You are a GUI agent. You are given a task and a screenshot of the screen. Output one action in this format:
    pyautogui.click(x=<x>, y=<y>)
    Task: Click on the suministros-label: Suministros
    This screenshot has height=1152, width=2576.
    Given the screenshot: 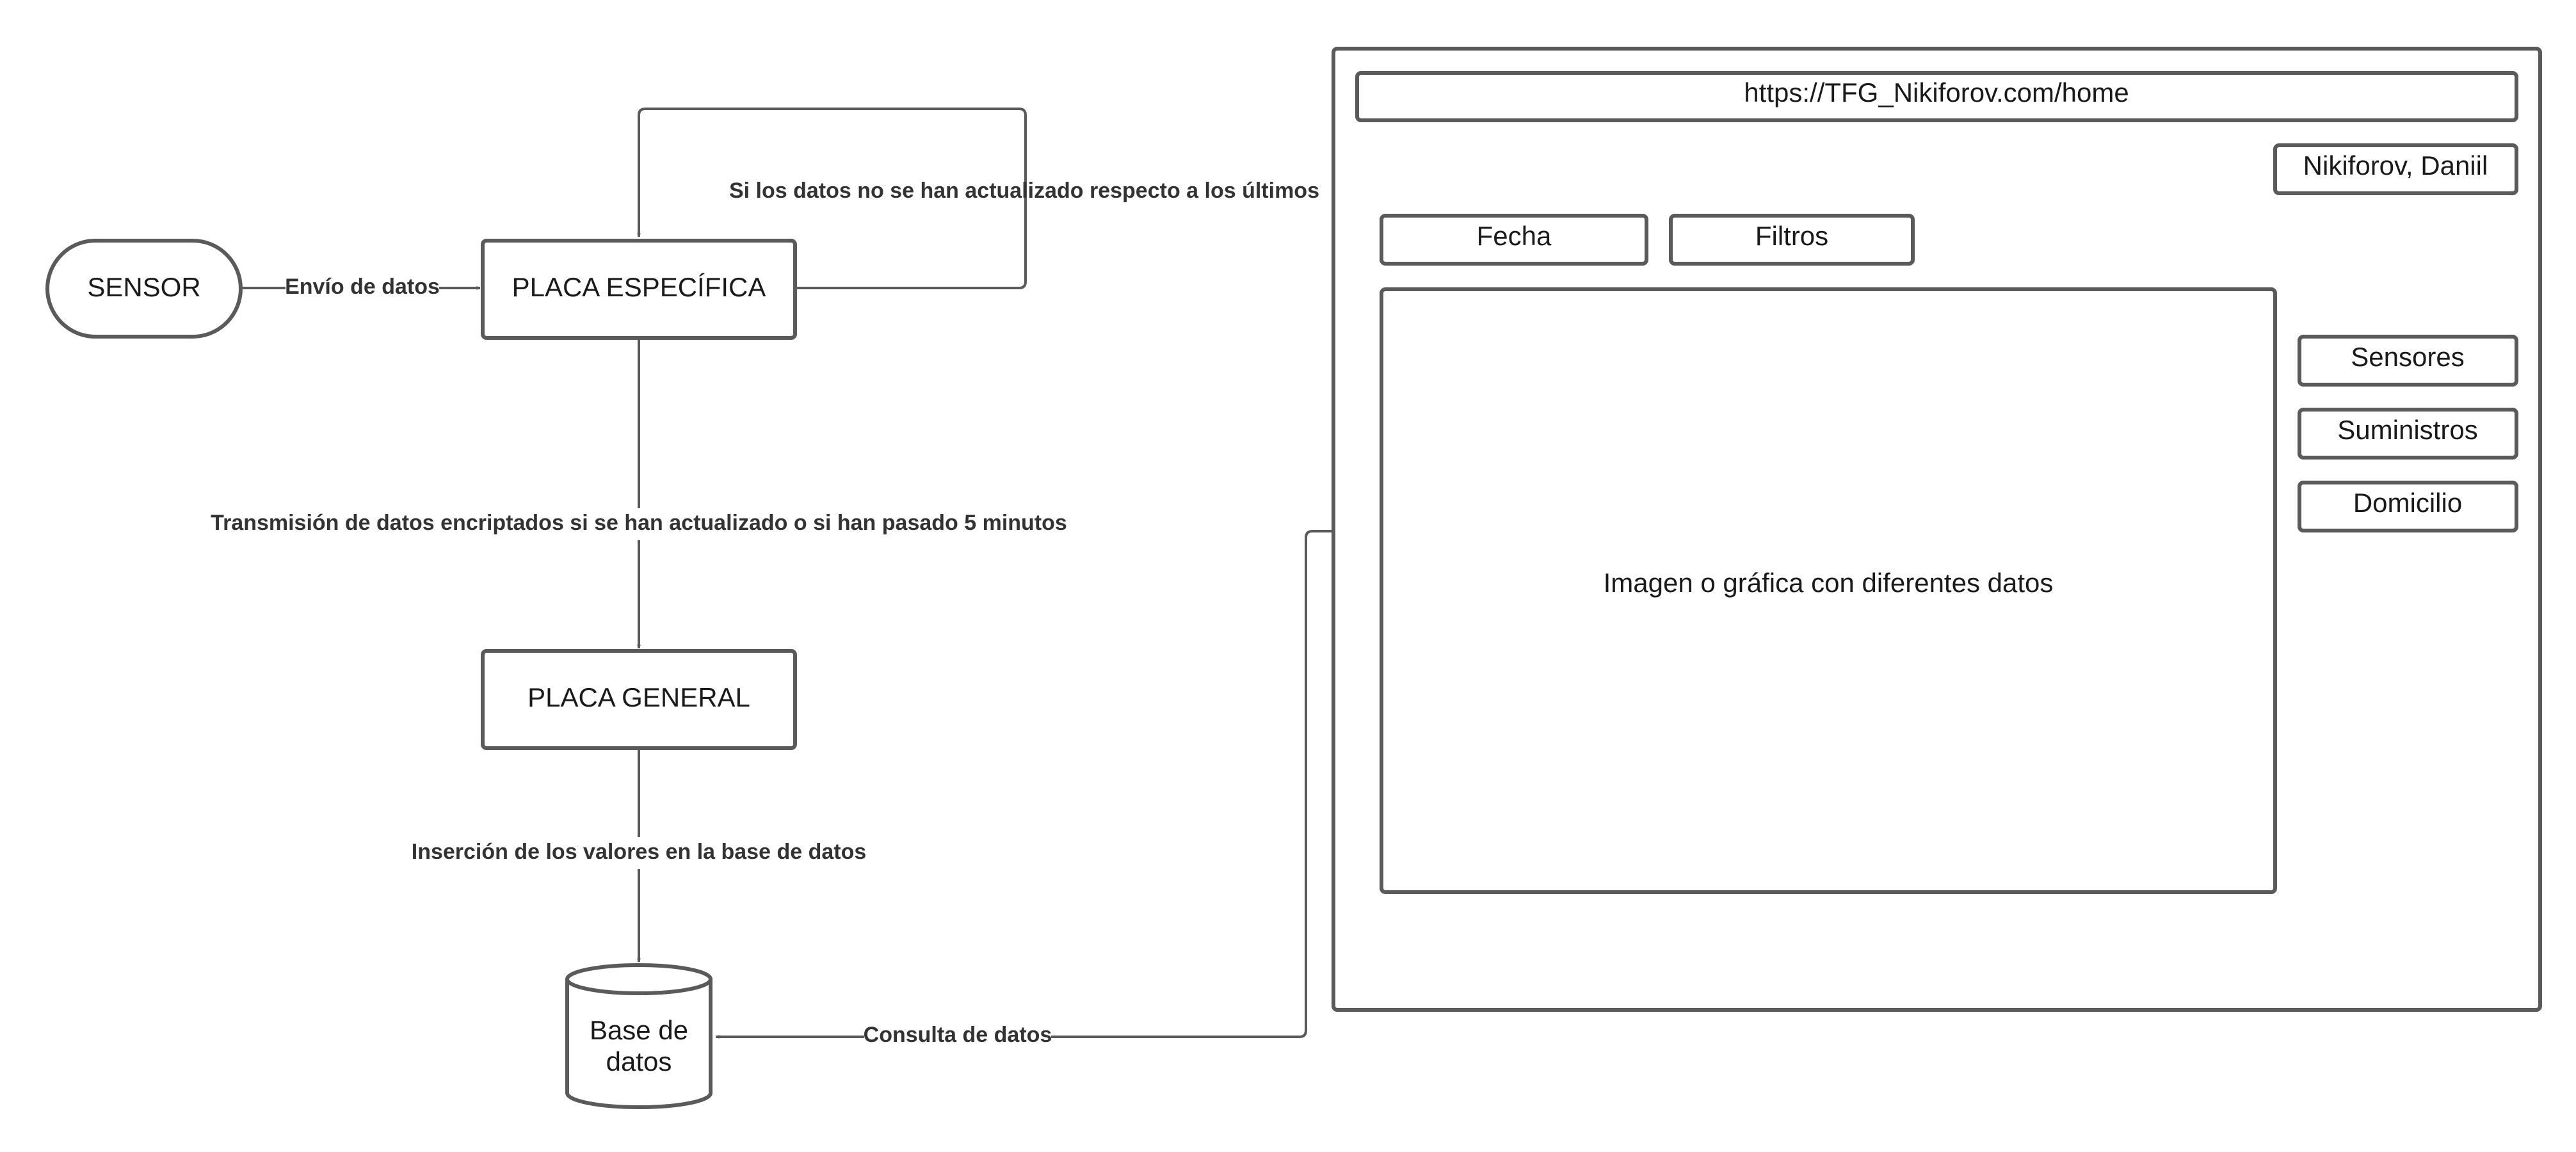 What is the action you would take?
    pyautogui.click(x=2407, y=430)
    